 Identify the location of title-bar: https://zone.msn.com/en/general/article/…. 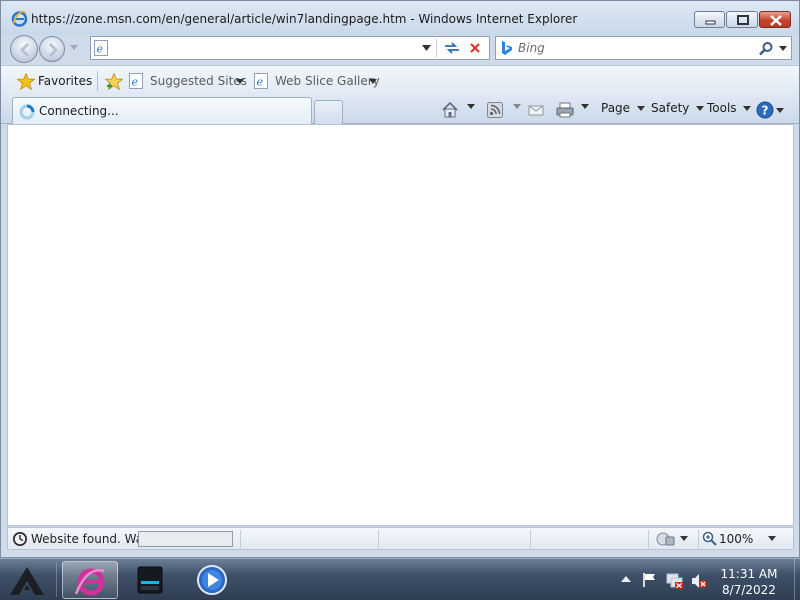
(400, 18).